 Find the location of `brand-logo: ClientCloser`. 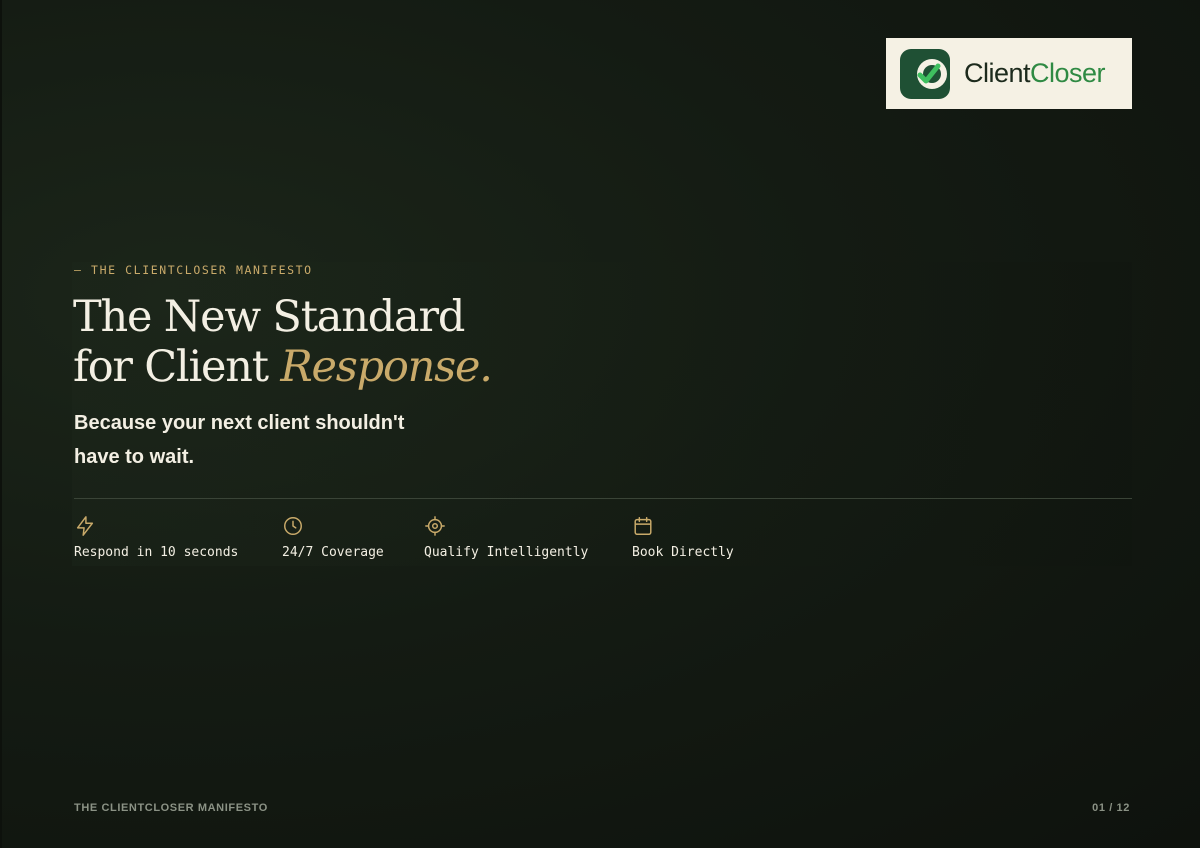

brand-logo: ClientCloser is located at coordinates (1009, 73).